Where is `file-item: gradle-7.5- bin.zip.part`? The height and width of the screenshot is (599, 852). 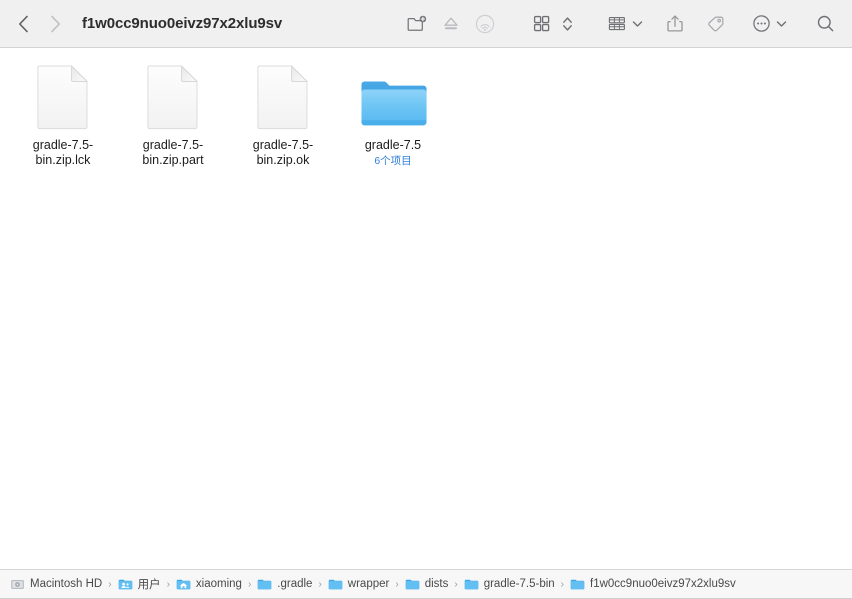
file-item: gradle-7.5- bin.zip.part is located at coordinates (173, 115).